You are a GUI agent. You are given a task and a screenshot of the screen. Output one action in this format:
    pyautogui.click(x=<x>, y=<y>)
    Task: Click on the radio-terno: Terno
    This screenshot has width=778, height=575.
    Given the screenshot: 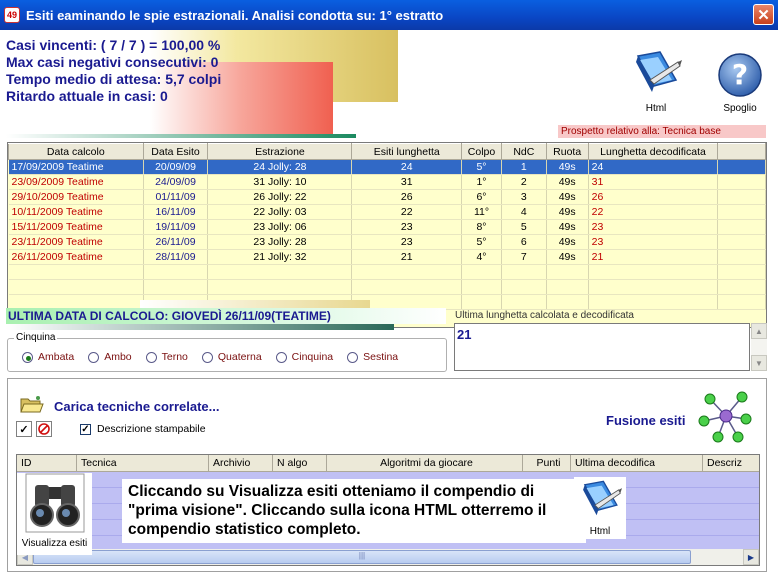 What is the action you would take?
    pyautogui.click(x=166, y=357)
    